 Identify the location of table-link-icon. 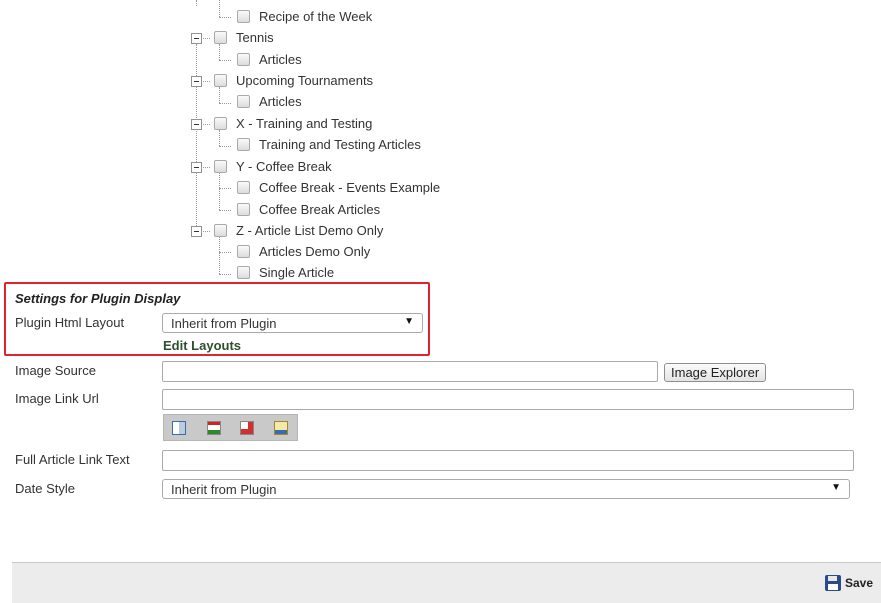
(179, 428).